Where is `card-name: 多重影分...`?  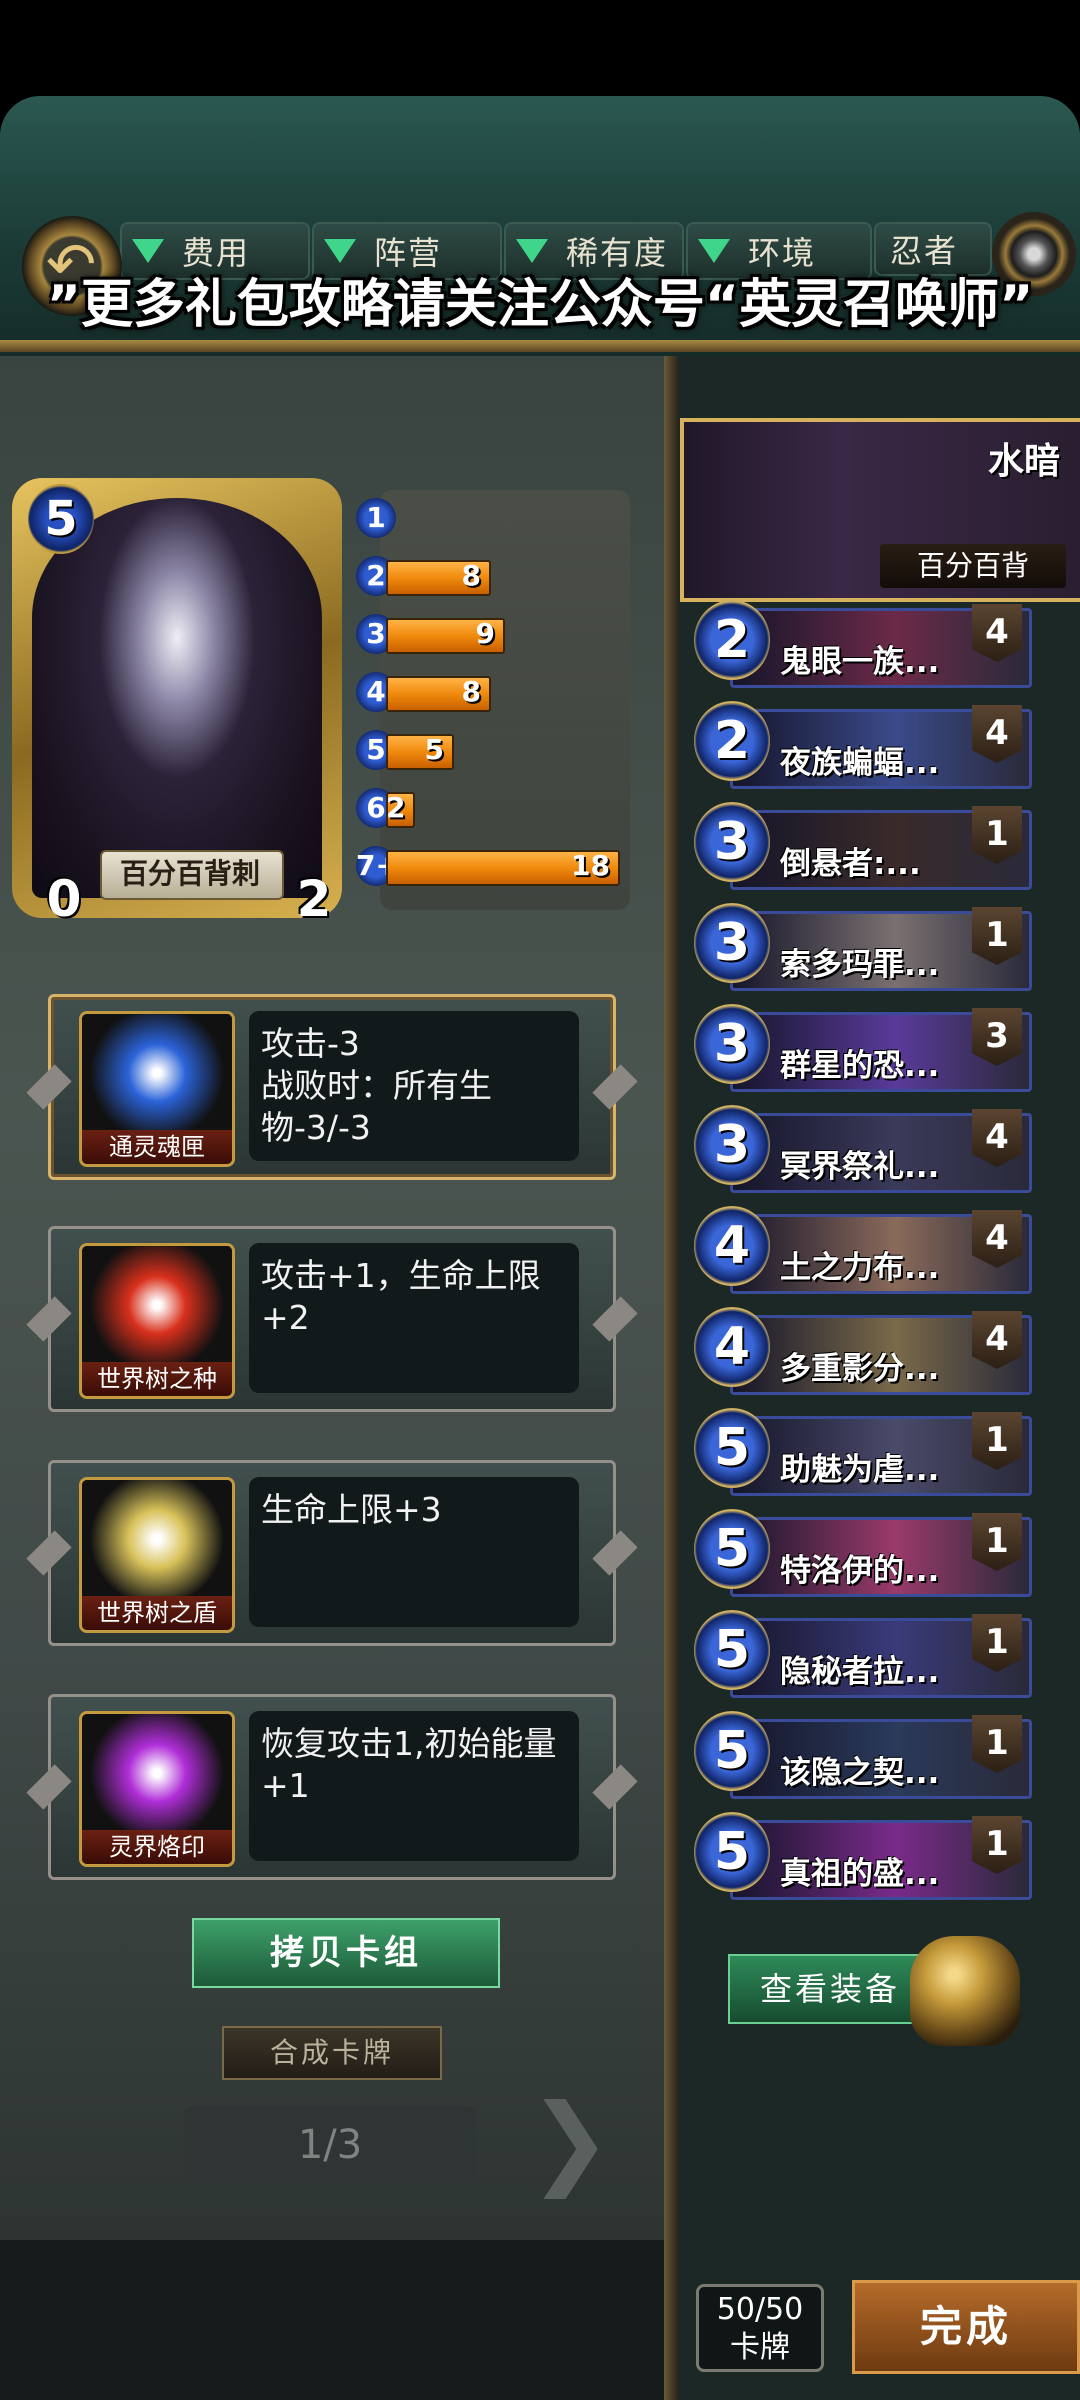 card-name: 多重影分... is located at coordinates (860, 1369).